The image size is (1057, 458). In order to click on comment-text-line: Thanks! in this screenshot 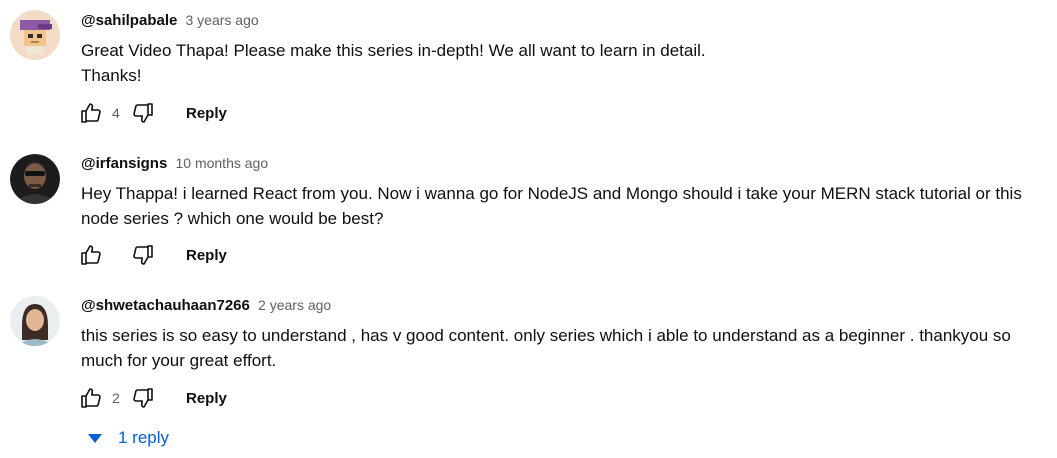, I will do `click(111, 75)`.